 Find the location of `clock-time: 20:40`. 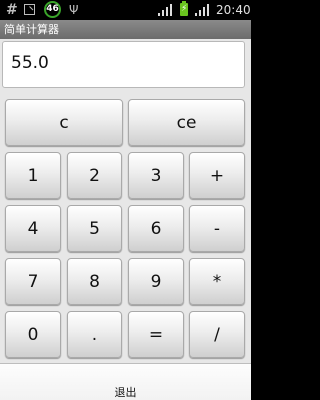

clock-time: 20:40 is located at coordinates (233, 10).